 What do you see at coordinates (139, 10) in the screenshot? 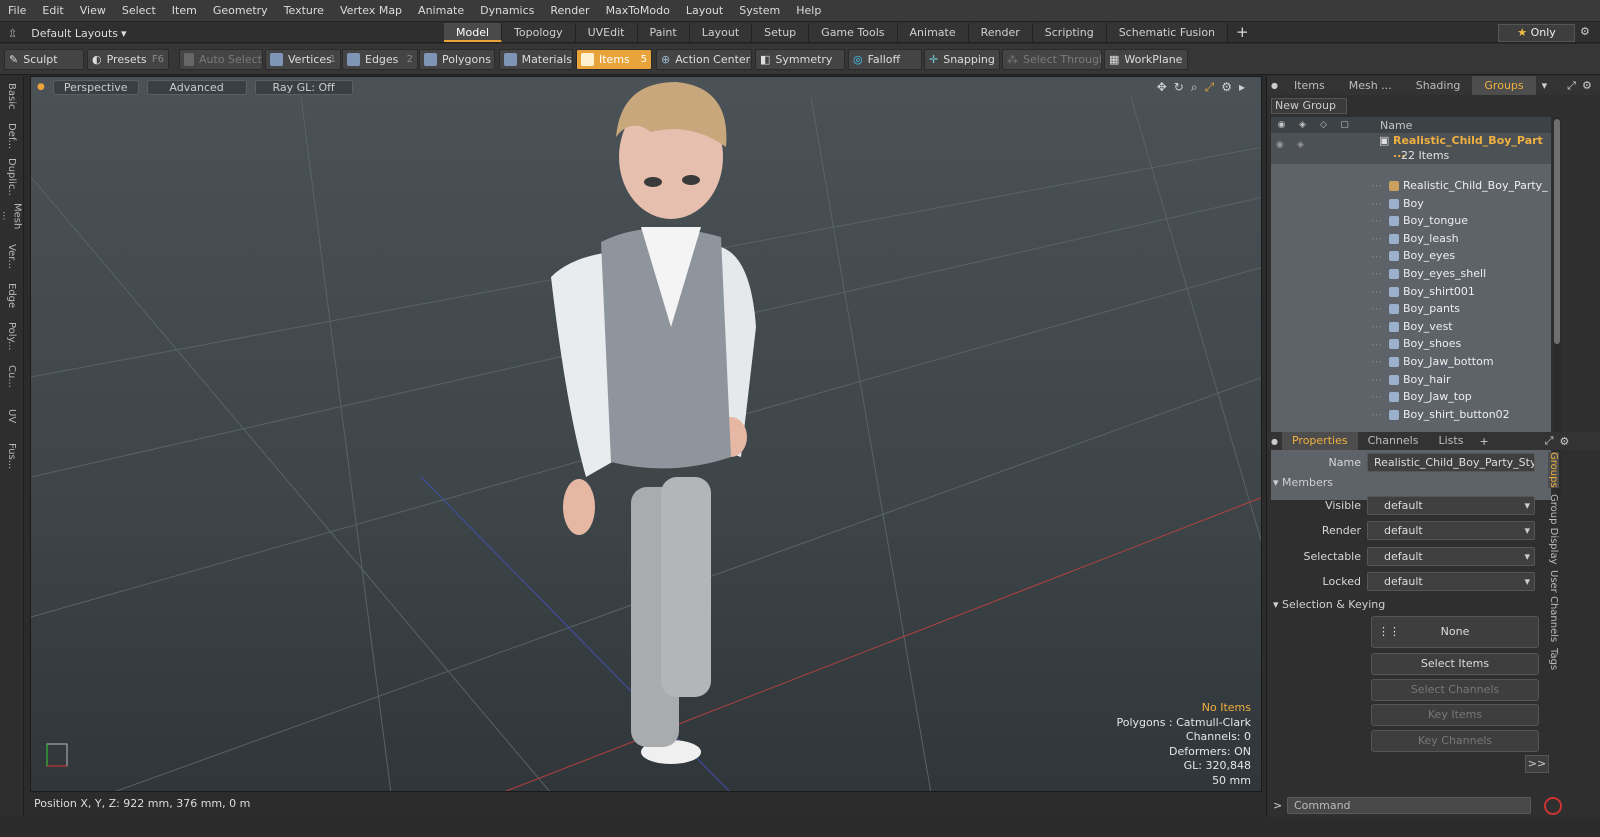
I see `menu-select: Select` at bounding box center [139, 10].